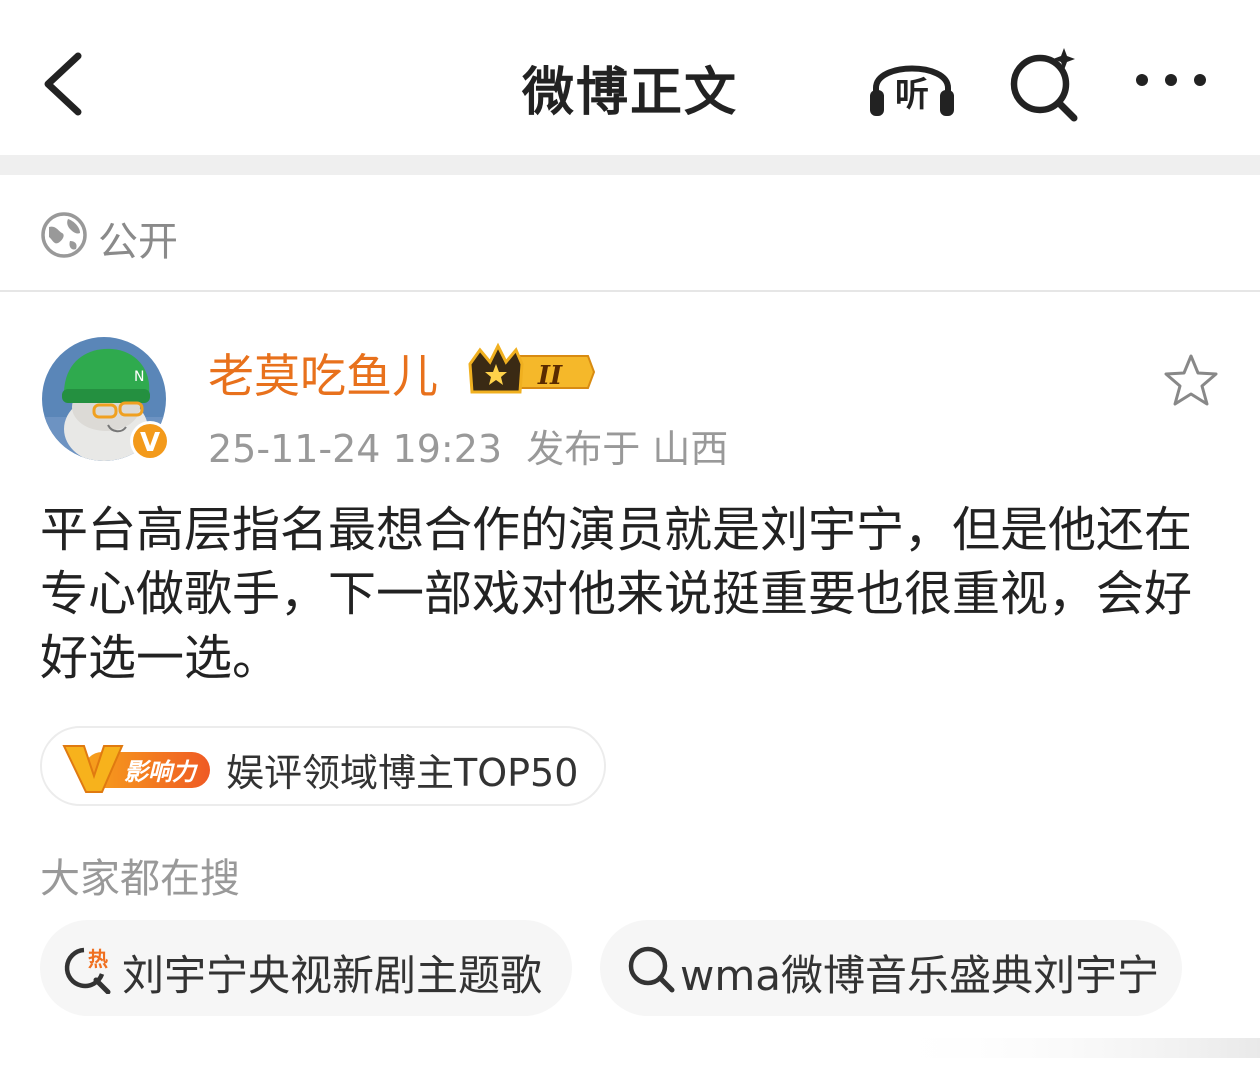 The height and width of the screenshot is (1068, 1260). I want to click on post-meta: 25-11-24 19:23 发布于 山西, so click(468, 445).